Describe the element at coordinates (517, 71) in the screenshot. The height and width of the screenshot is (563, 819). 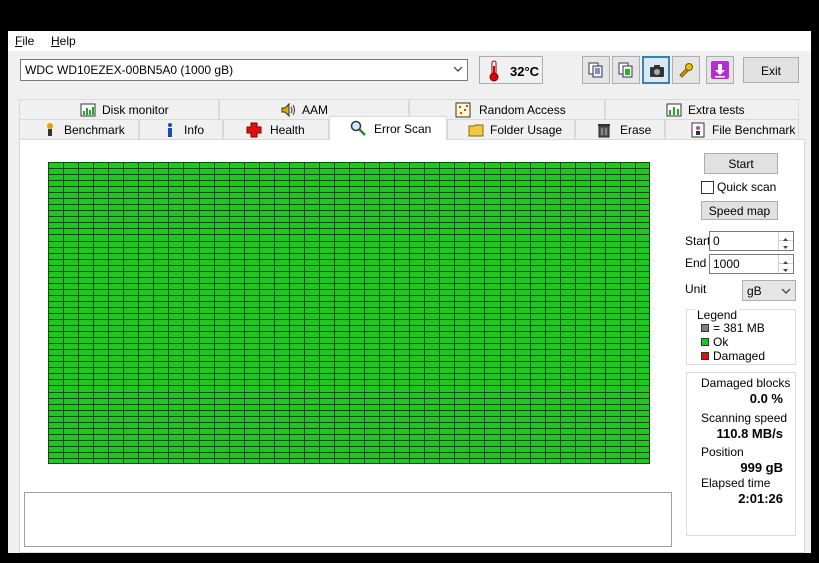
I see `temperature-number: 32` at that location.